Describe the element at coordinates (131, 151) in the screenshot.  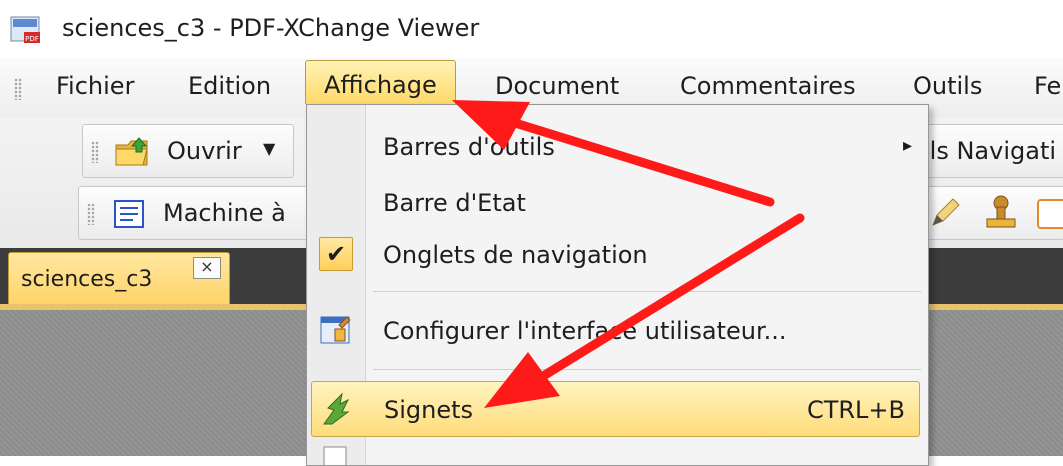
I see `open-folder-icon` at that location.